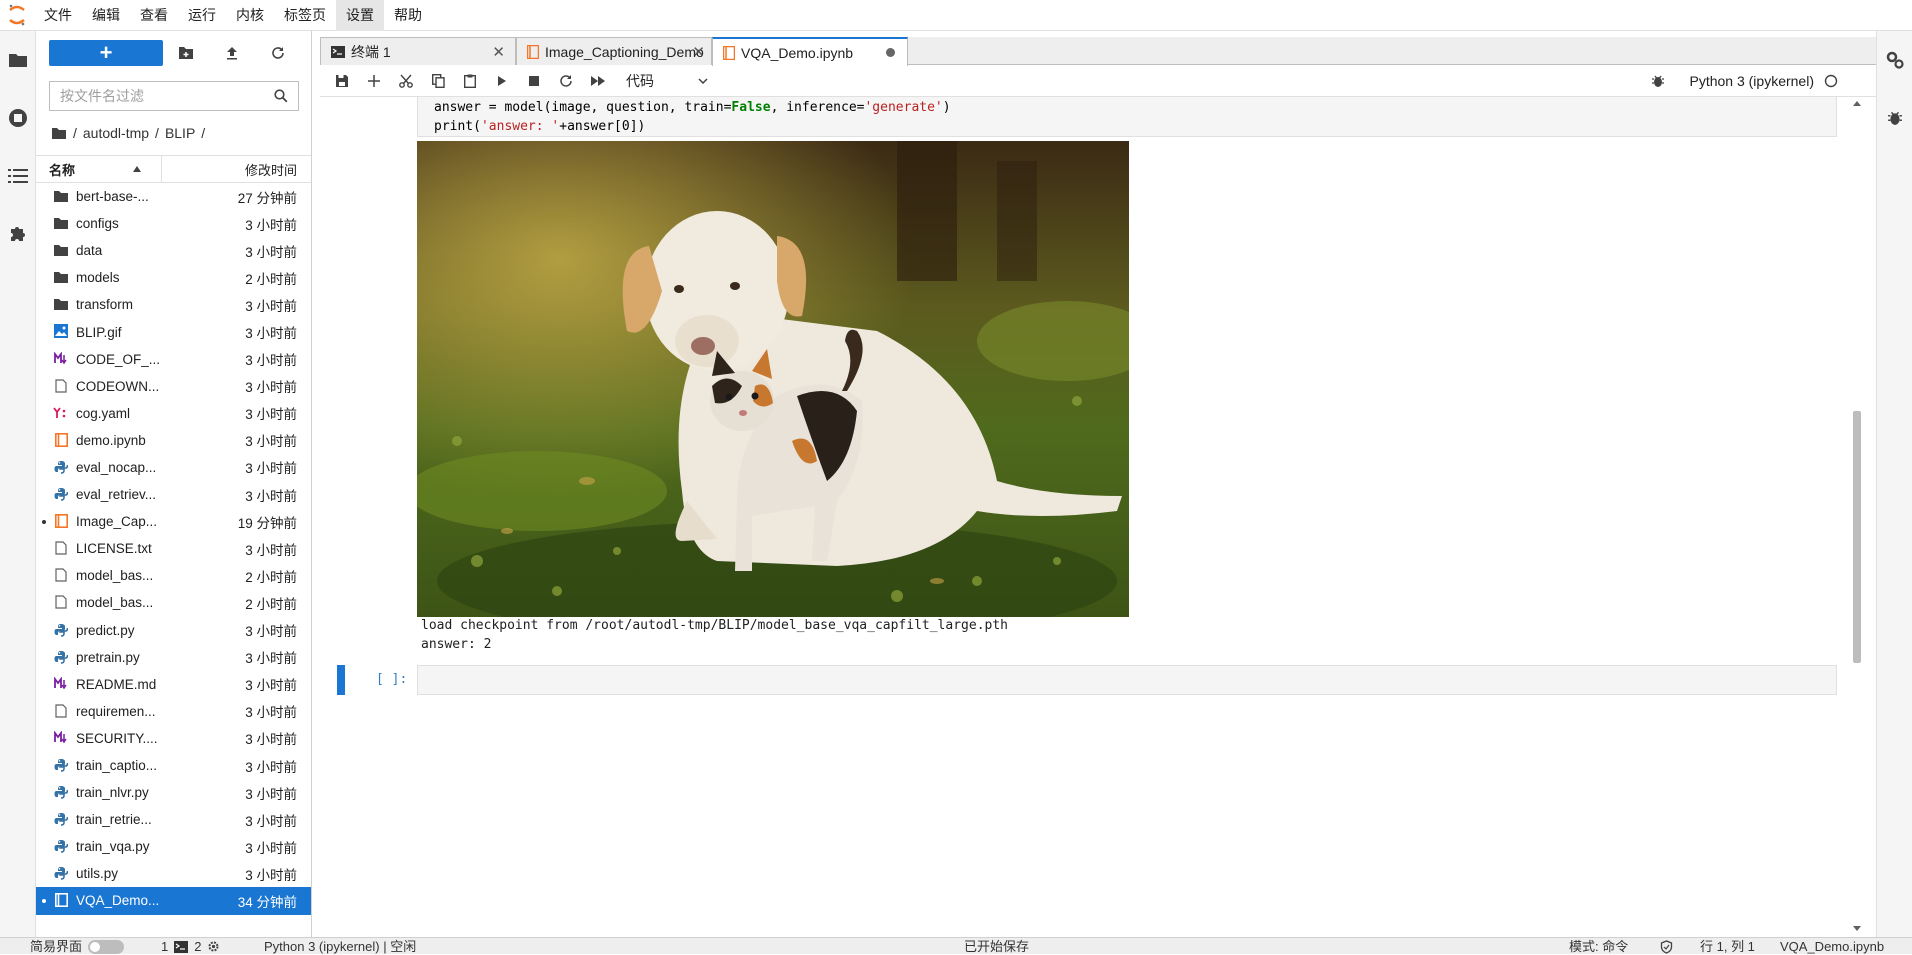 Image resolution: width=1912 pixels, height=955 pixels. What do you see at coordinates (173, 494) in the screenshot?
I see `file-row: eval_retriev... 3 小时前` at bounding box center [173, 494].